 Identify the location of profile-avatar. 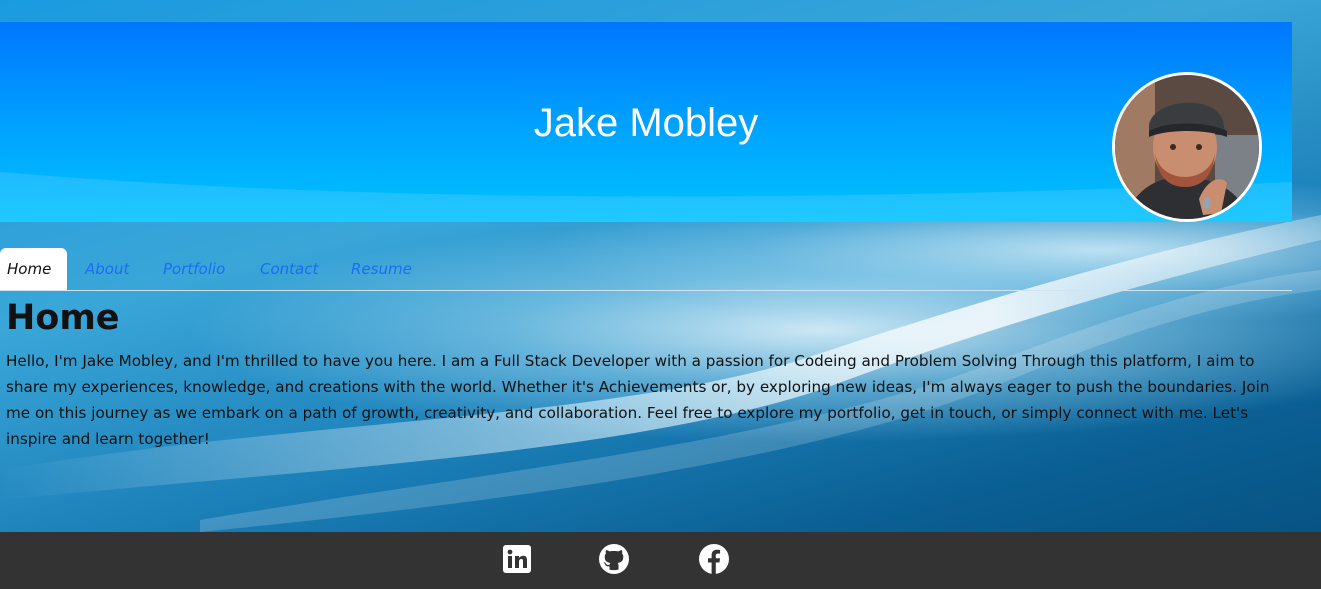
(1187, 147).